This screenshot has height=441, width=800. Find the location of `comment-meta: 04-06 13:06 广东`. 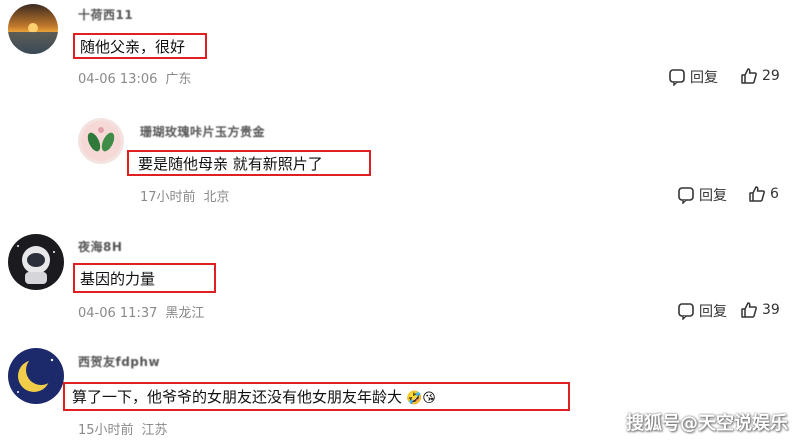

comment-meta: 04-06 13:06 广东 is located at coordinates (134, 77).